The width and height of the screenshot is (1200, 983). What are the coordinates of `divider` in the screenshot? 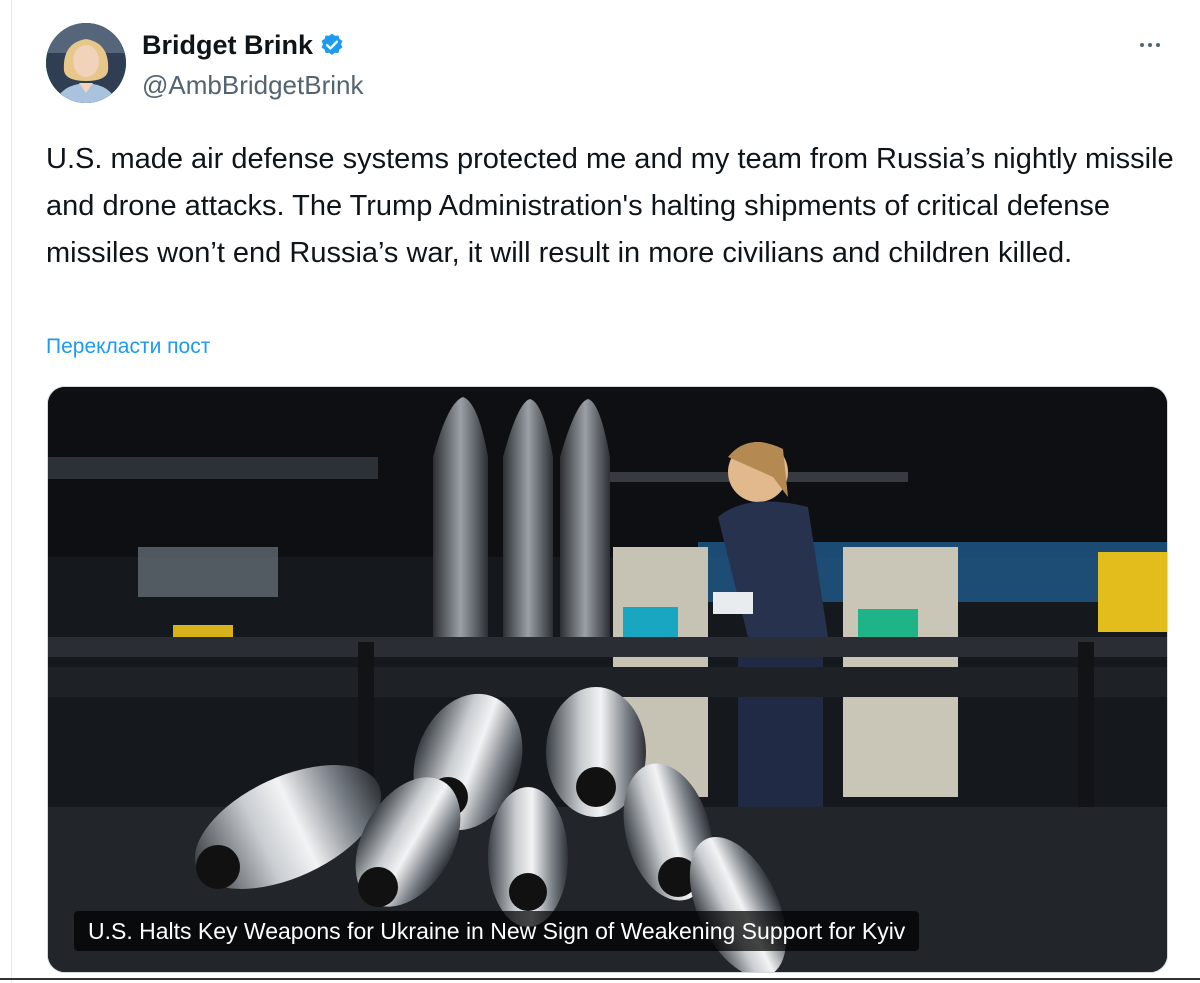 It's located at (600, 979).